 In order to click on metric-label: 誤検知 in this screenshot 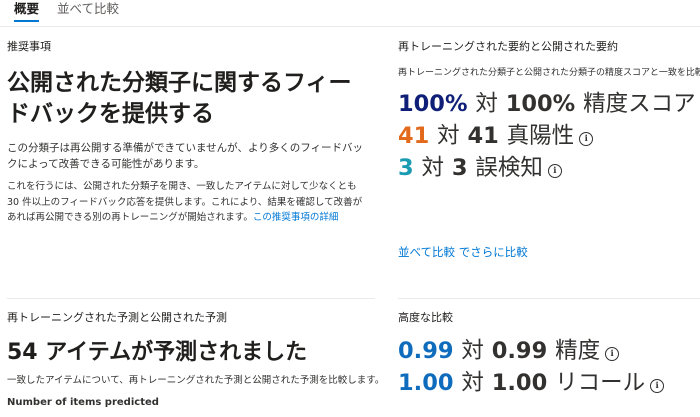, I will do `click(509, 167)`.